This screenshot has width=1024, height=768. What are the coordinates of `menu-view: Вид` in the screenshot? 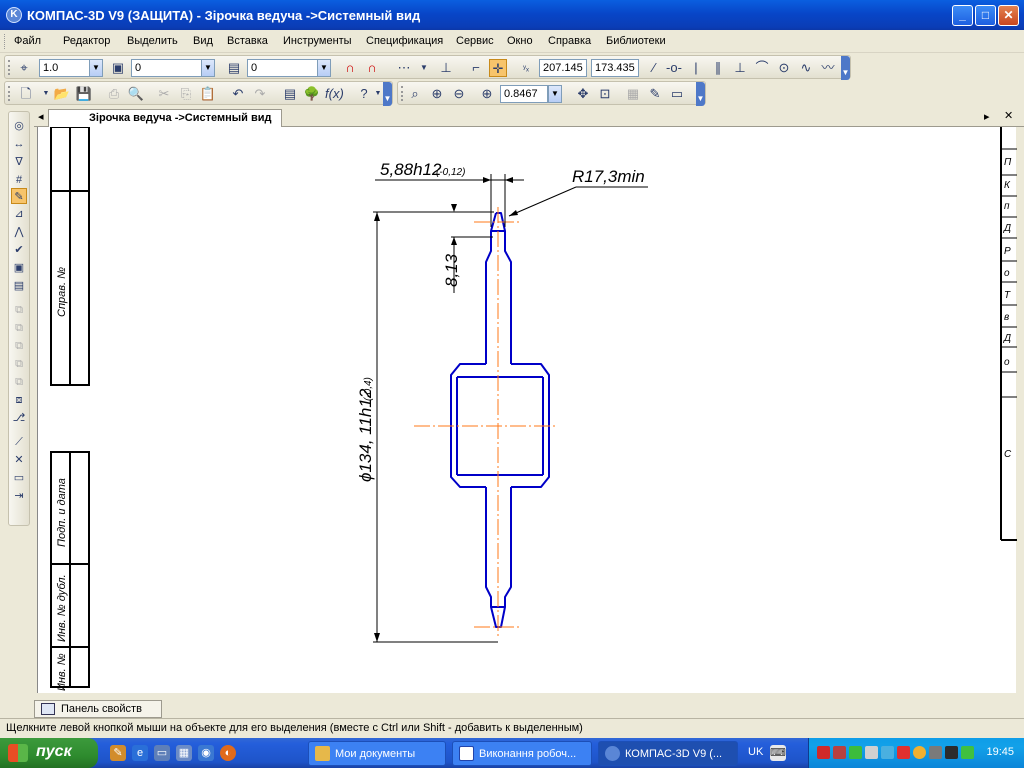 It's located at (203, 41).